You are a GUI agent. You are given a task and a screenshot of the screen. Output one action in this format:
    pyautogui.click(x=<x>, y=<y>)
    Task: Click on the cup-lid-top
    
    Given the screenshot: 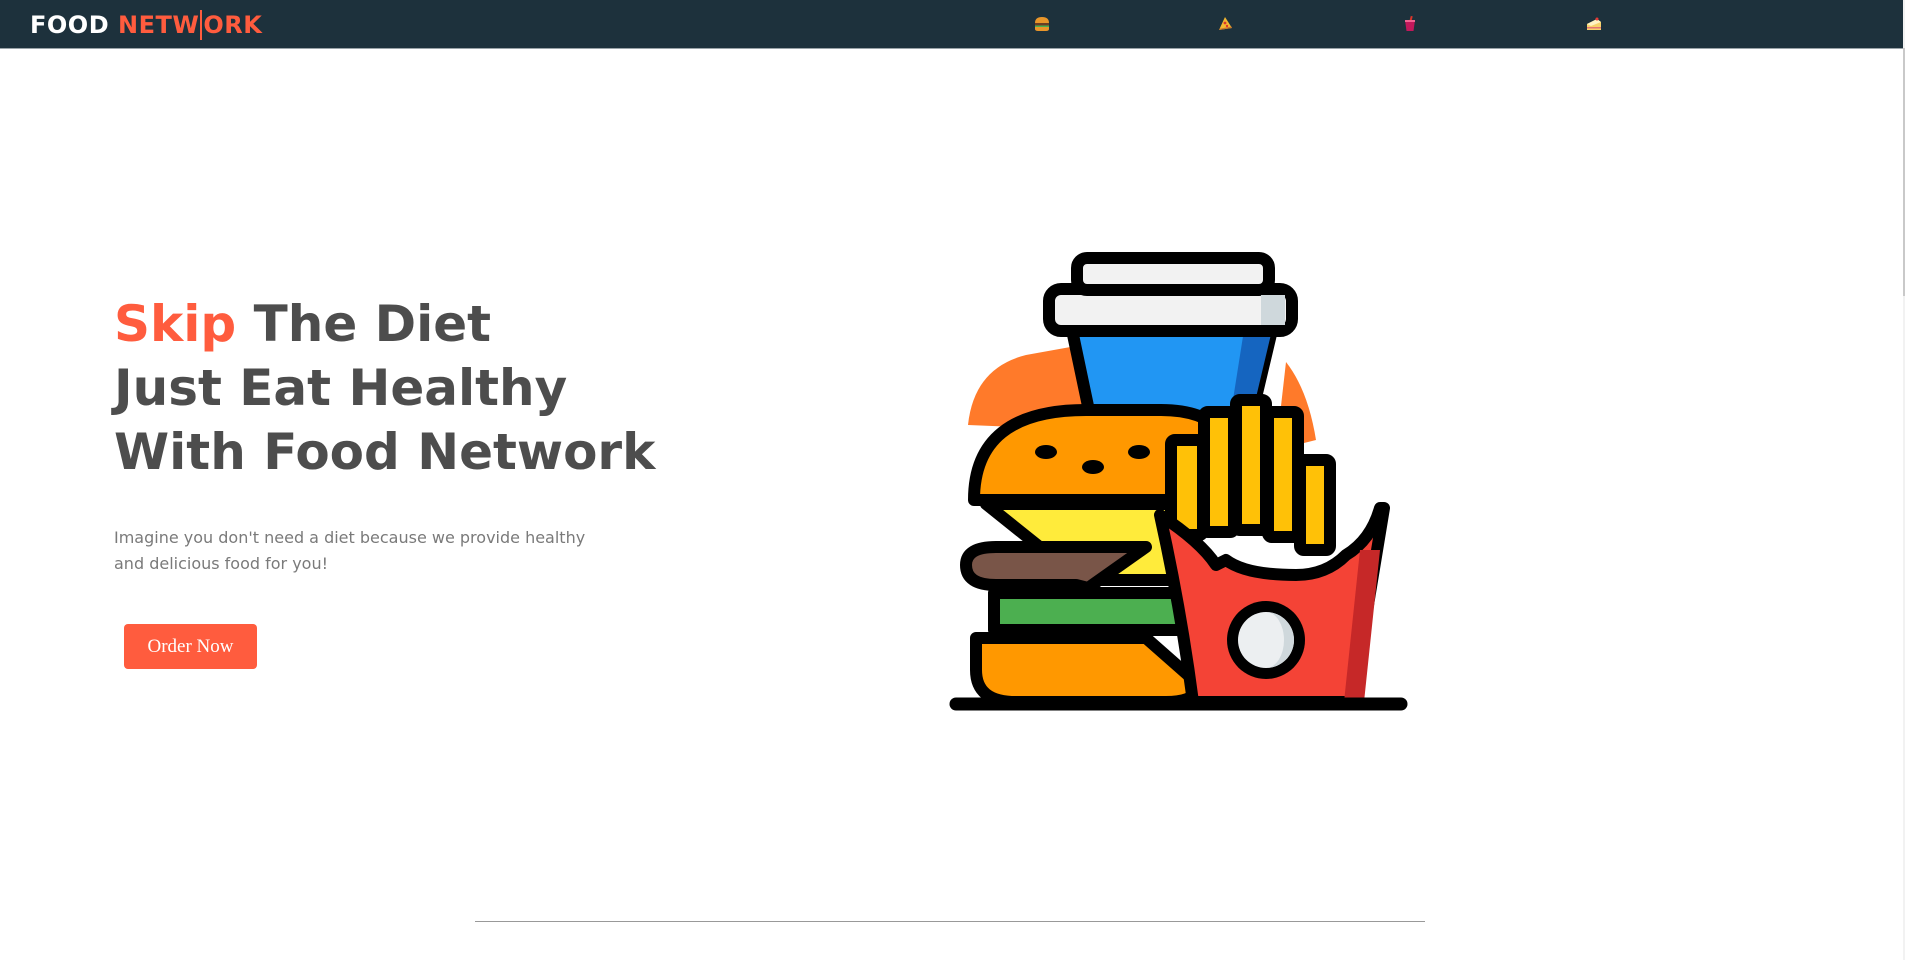 What is the action you would take?
    pyautogui.click(x=1173, y=274)
    